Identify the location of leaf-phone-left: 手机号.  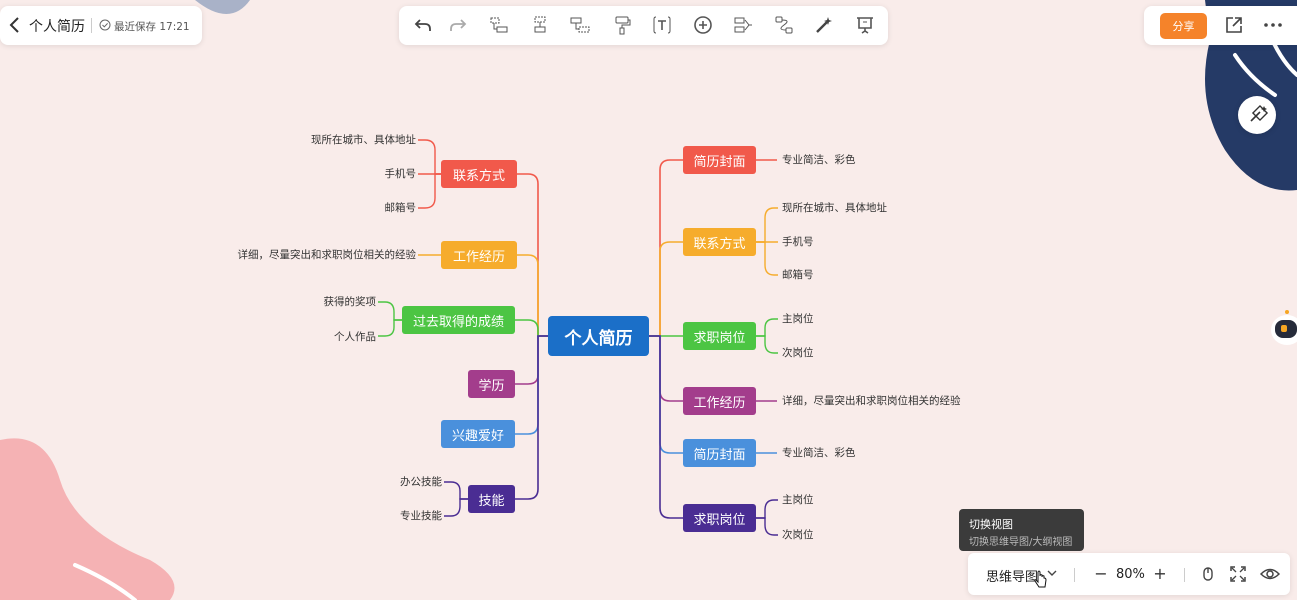
(401, 173).